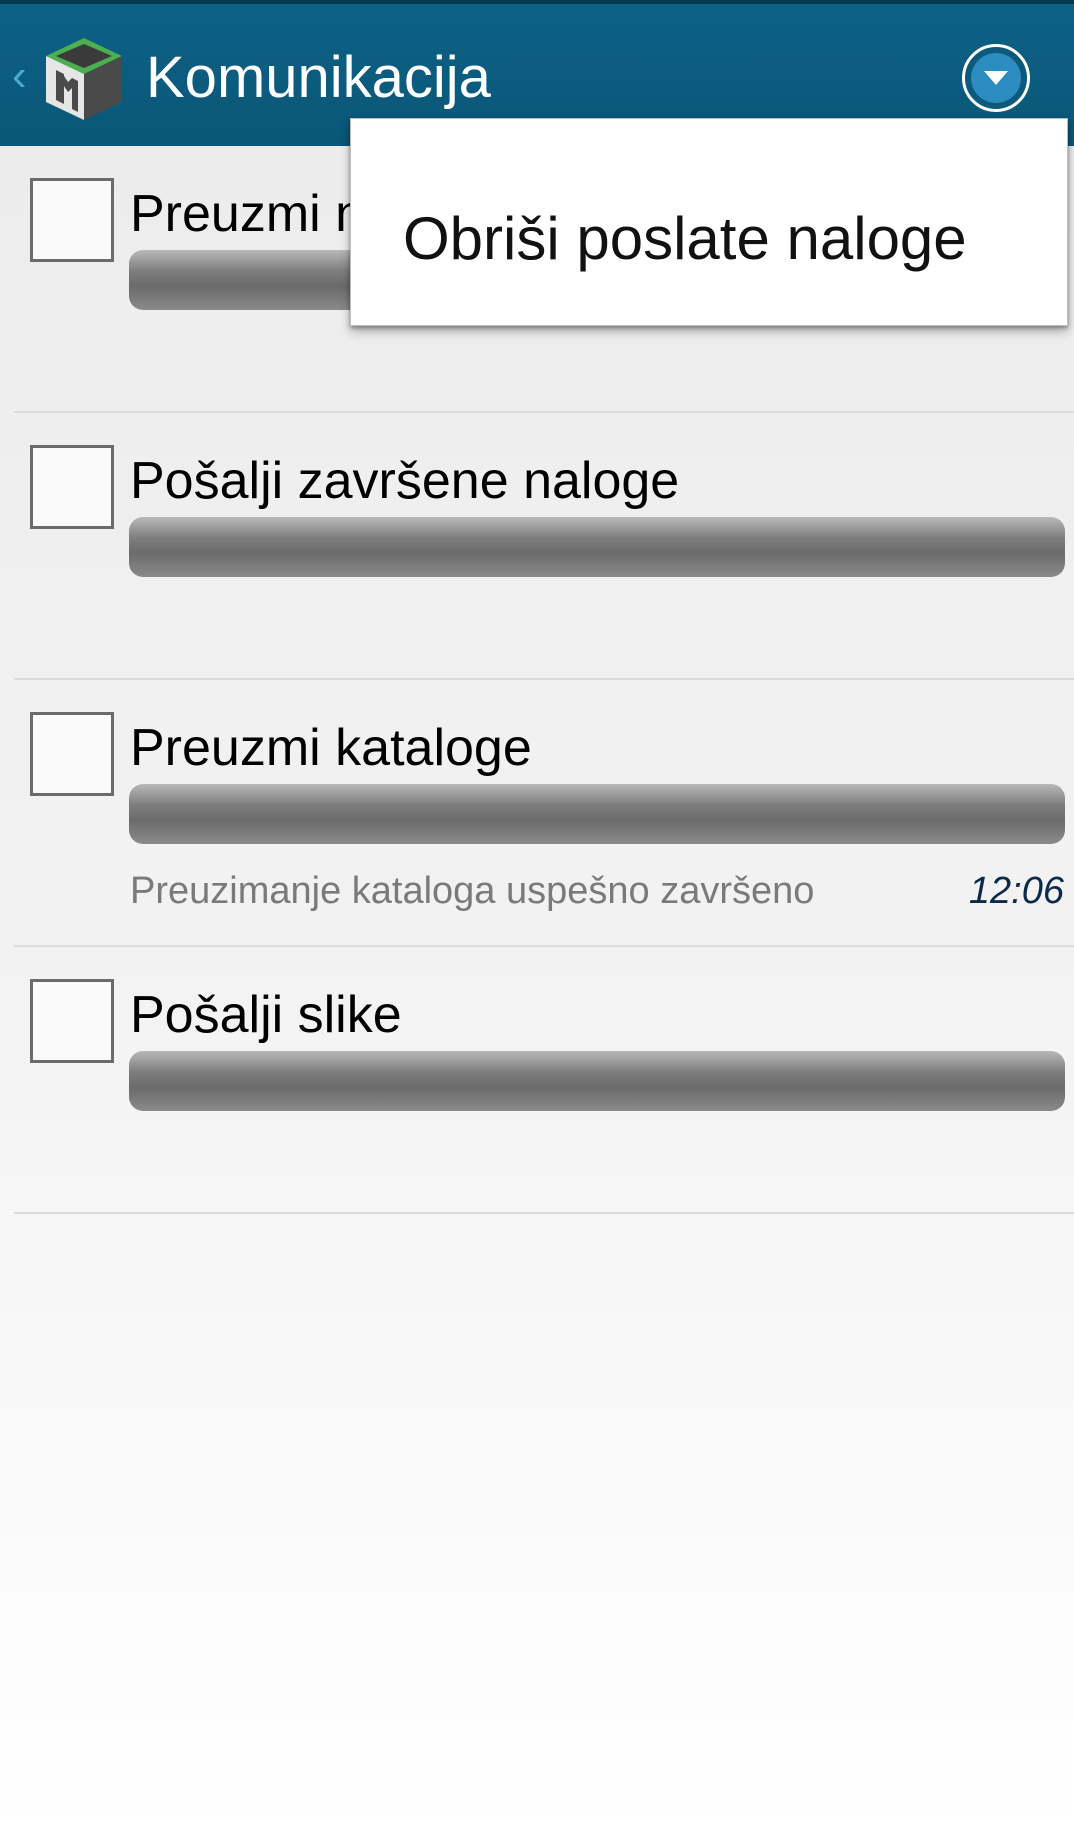  What do you see at coordinates (331, 748) in the screenshot?
I see `task-title: Preuzmi kataloge` at bounding box center [331, 748].